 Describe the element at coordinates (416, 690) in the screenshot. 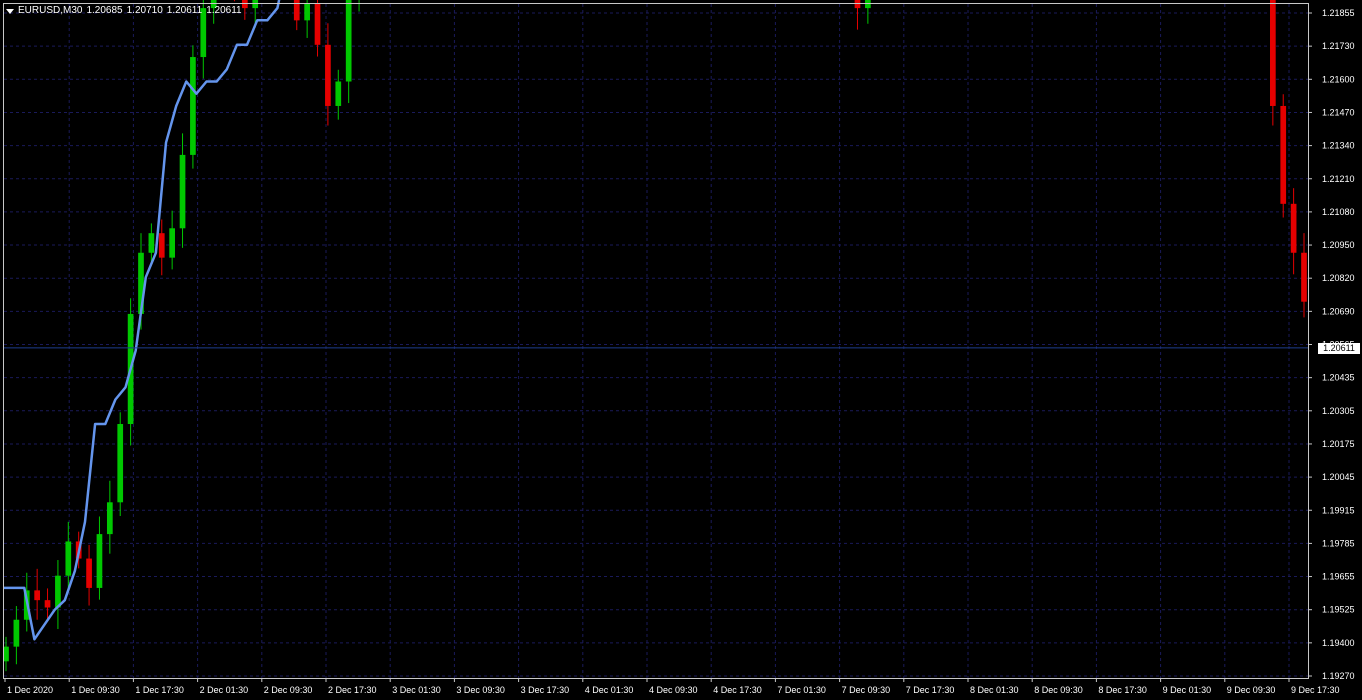

I see `x-tick-label: 3 Dec 01:30` at that location.